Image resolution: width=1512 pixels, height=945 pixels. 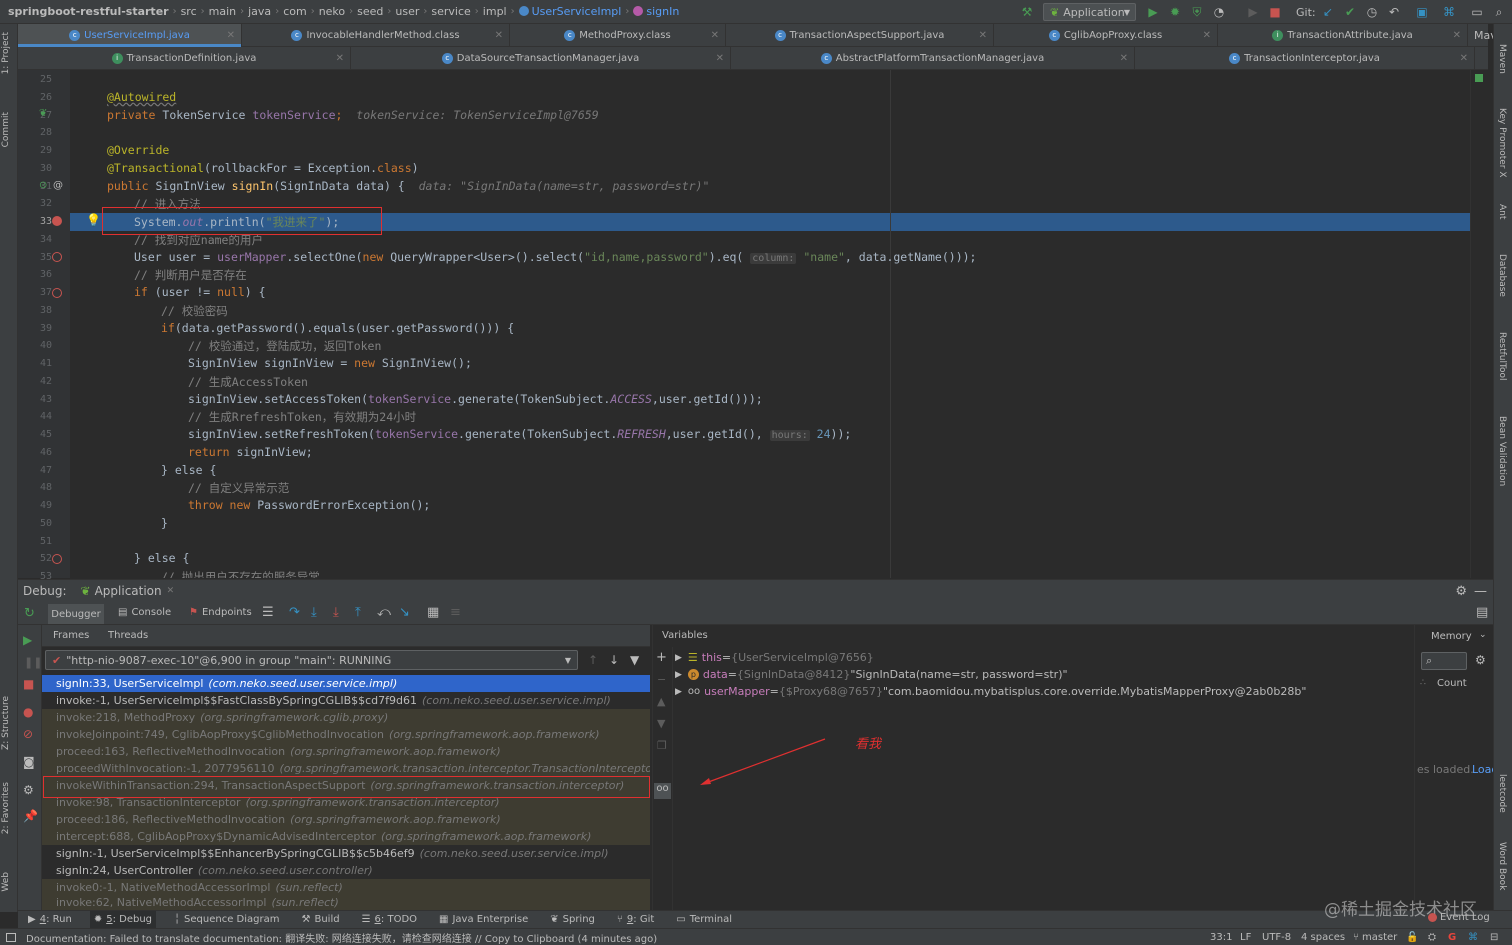 What do you see at coordinates (1343, 35) in the screenshot?
I see `tab-transactionattribute: i TransactionAttribute.java ✕` at bounding box center [1343, 35].